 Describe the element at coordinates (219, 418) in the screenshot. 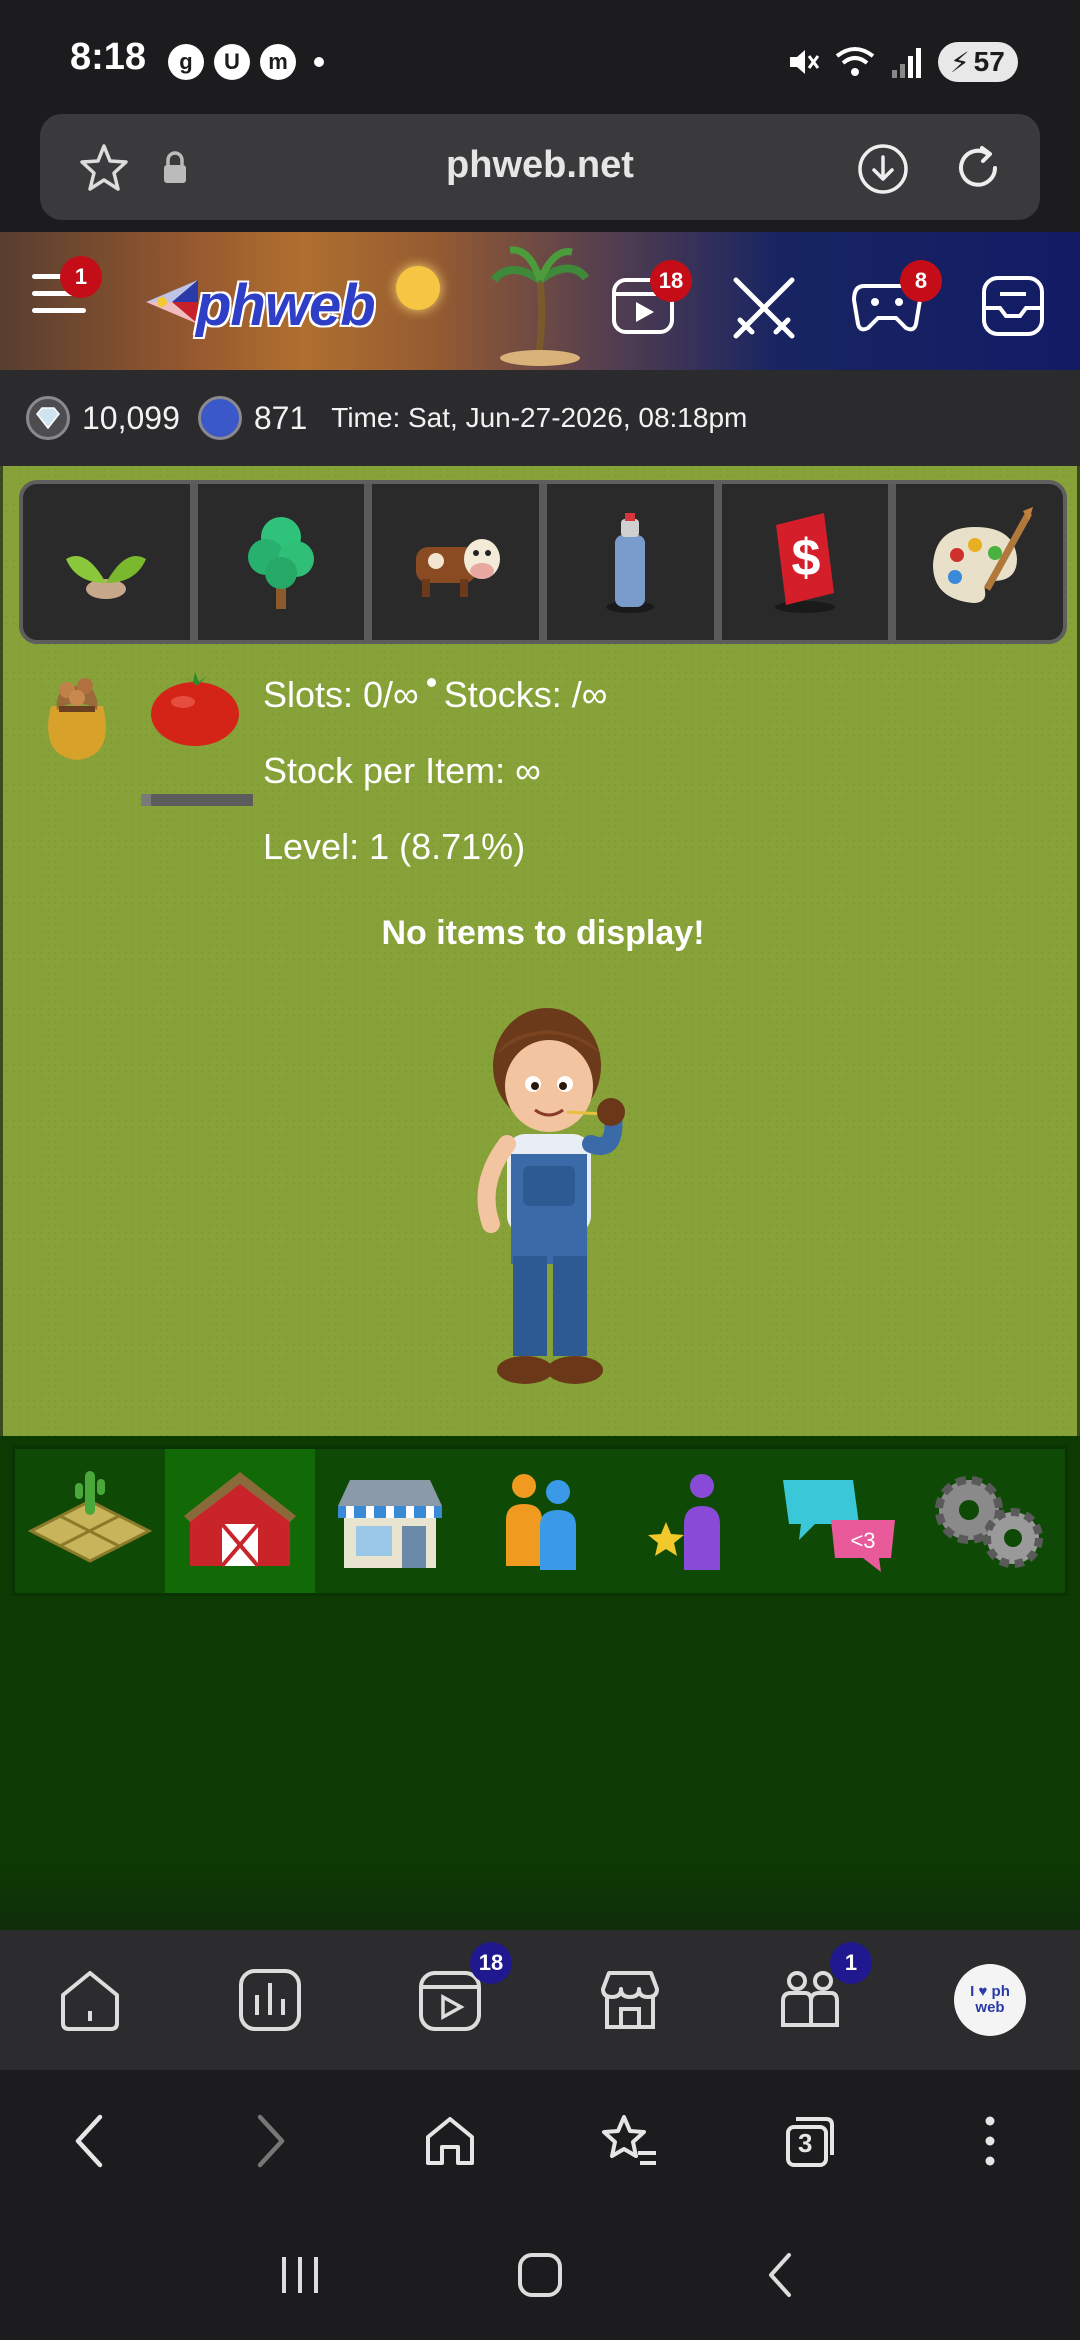

I see `medal-icon` at that location.